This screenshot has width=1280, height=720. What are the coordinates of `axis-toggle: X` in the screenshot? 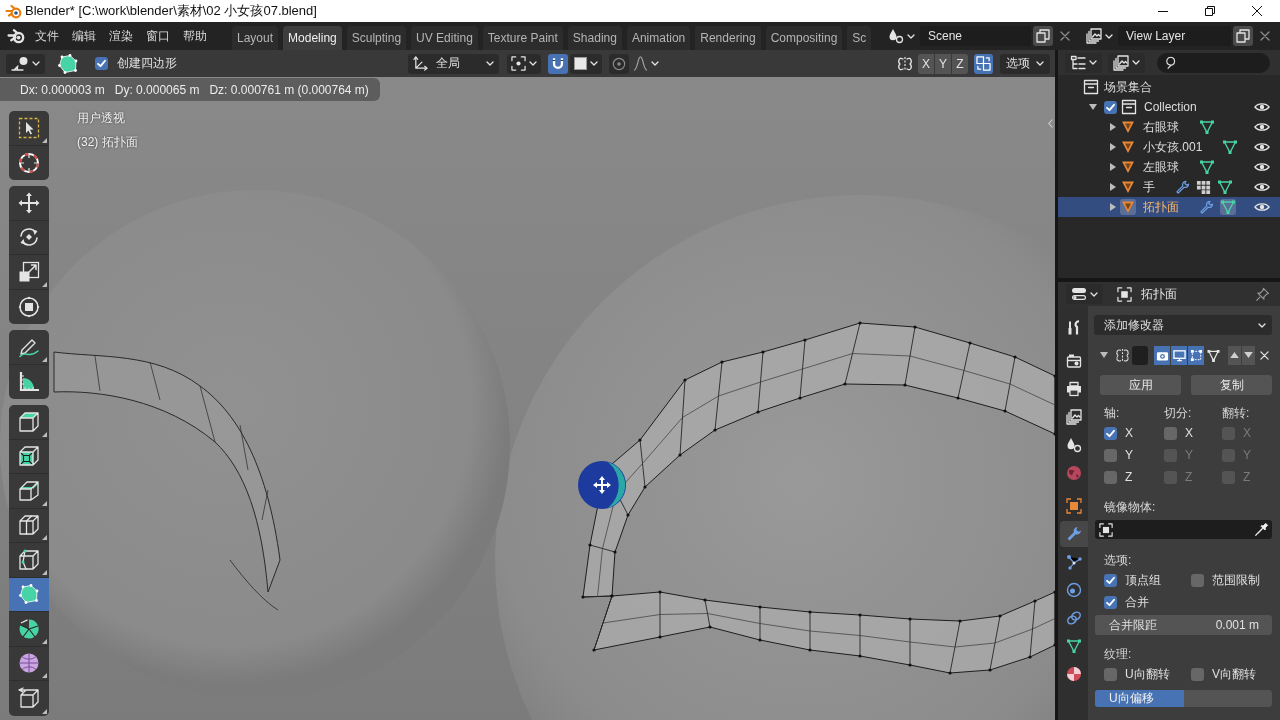 It's located at (926, 63).